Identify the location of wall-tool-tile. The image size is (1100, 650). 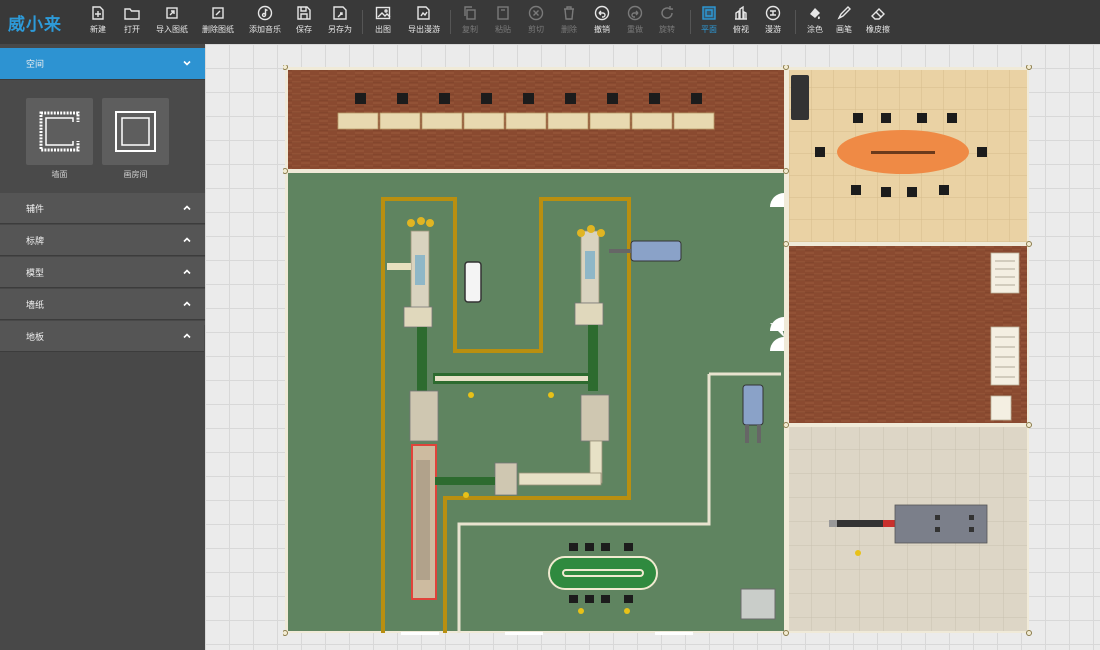
(59, 131).